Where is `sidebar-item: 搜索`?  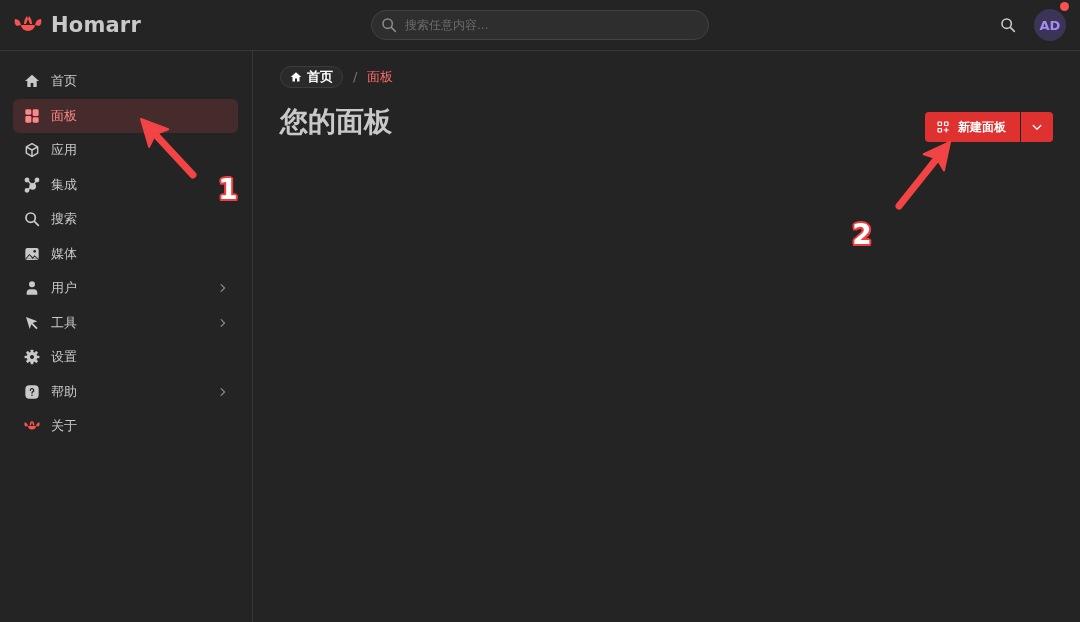 sidebar-item: 搜索 is located at coordinates (51, 219).